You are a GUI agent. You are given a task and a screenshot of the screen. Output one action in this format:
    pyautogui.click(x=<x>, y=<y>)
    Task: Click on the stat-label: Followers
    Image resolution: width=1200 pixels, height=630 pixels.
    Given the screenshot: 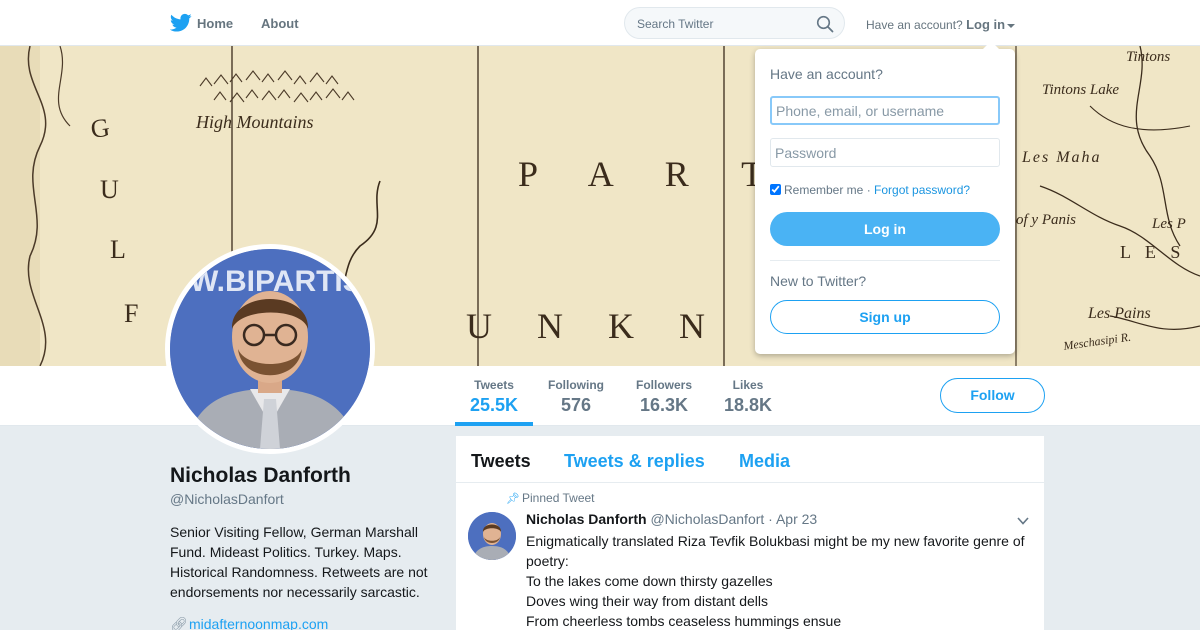 What is the action you would take?
    pyautogui.click(x=664, y=385)
    